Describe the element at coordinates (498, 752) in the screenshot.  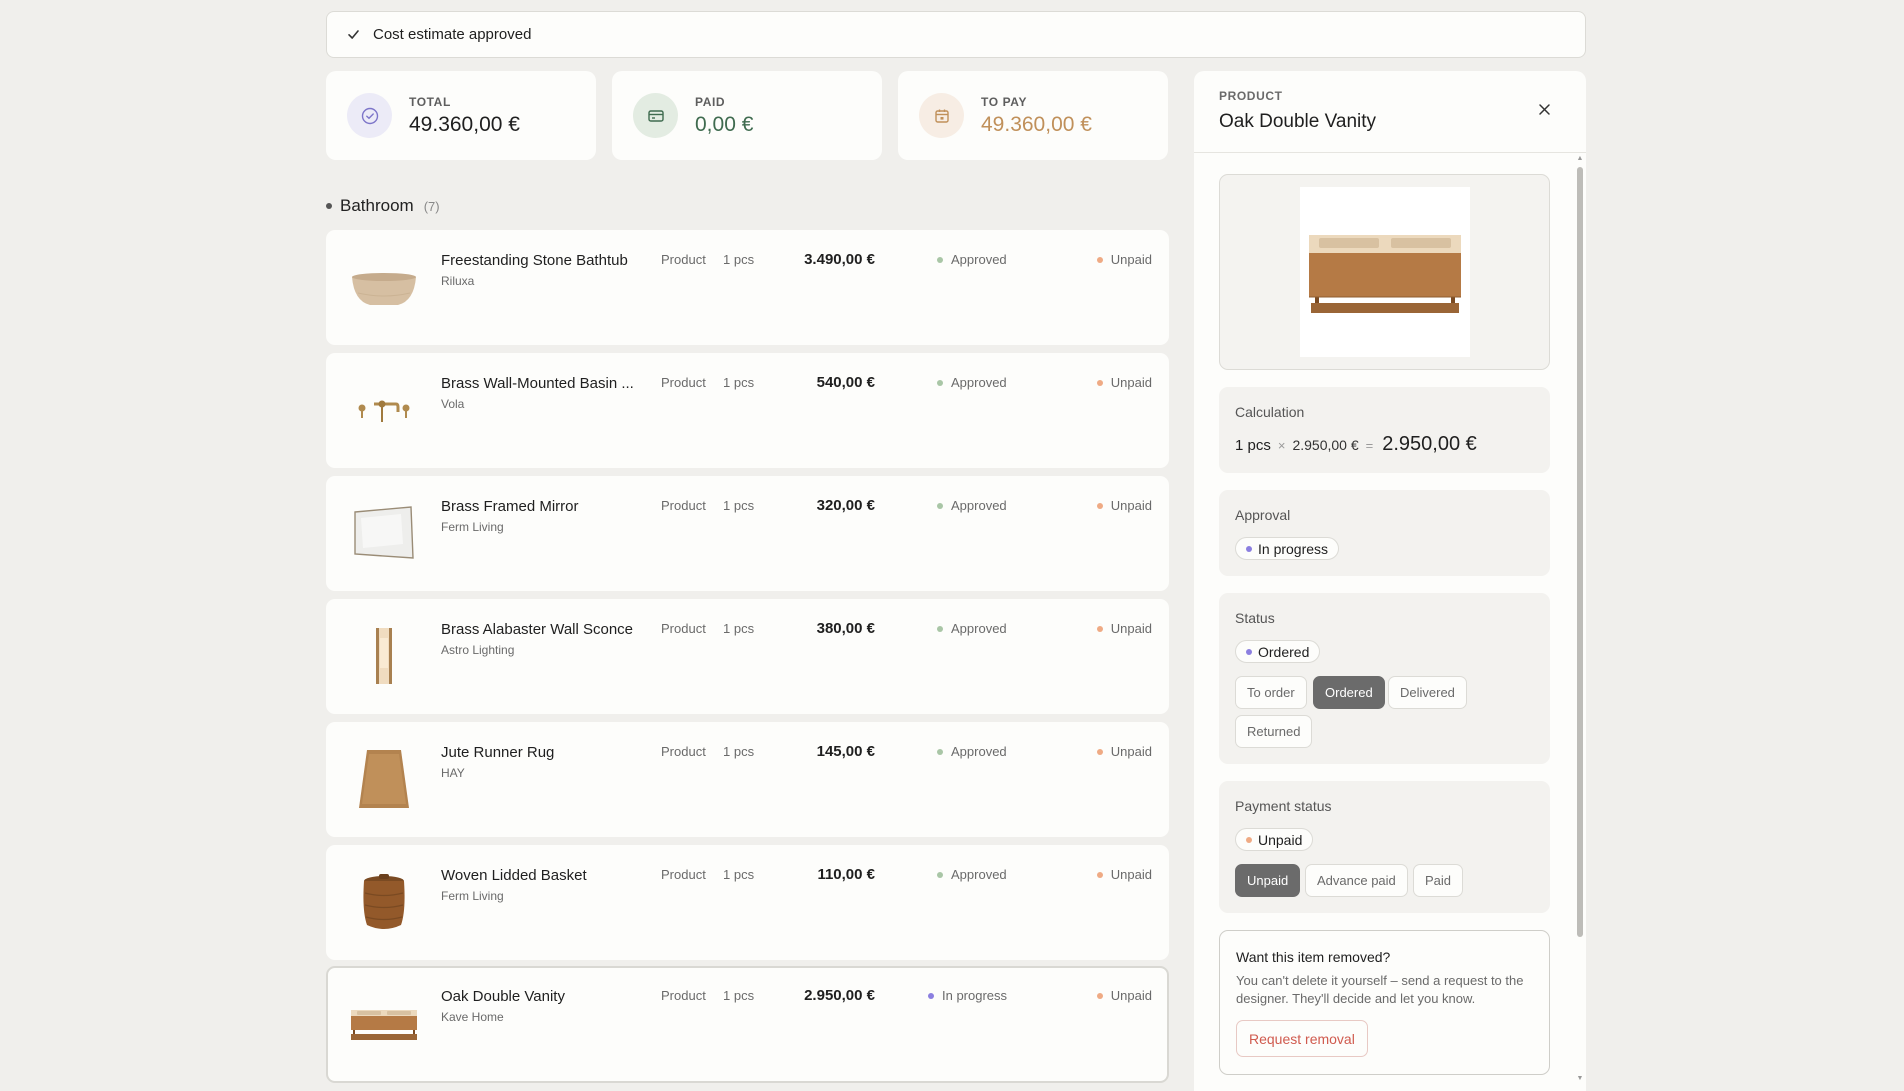
I see `row-title: Jute Runner Rug` at that location.